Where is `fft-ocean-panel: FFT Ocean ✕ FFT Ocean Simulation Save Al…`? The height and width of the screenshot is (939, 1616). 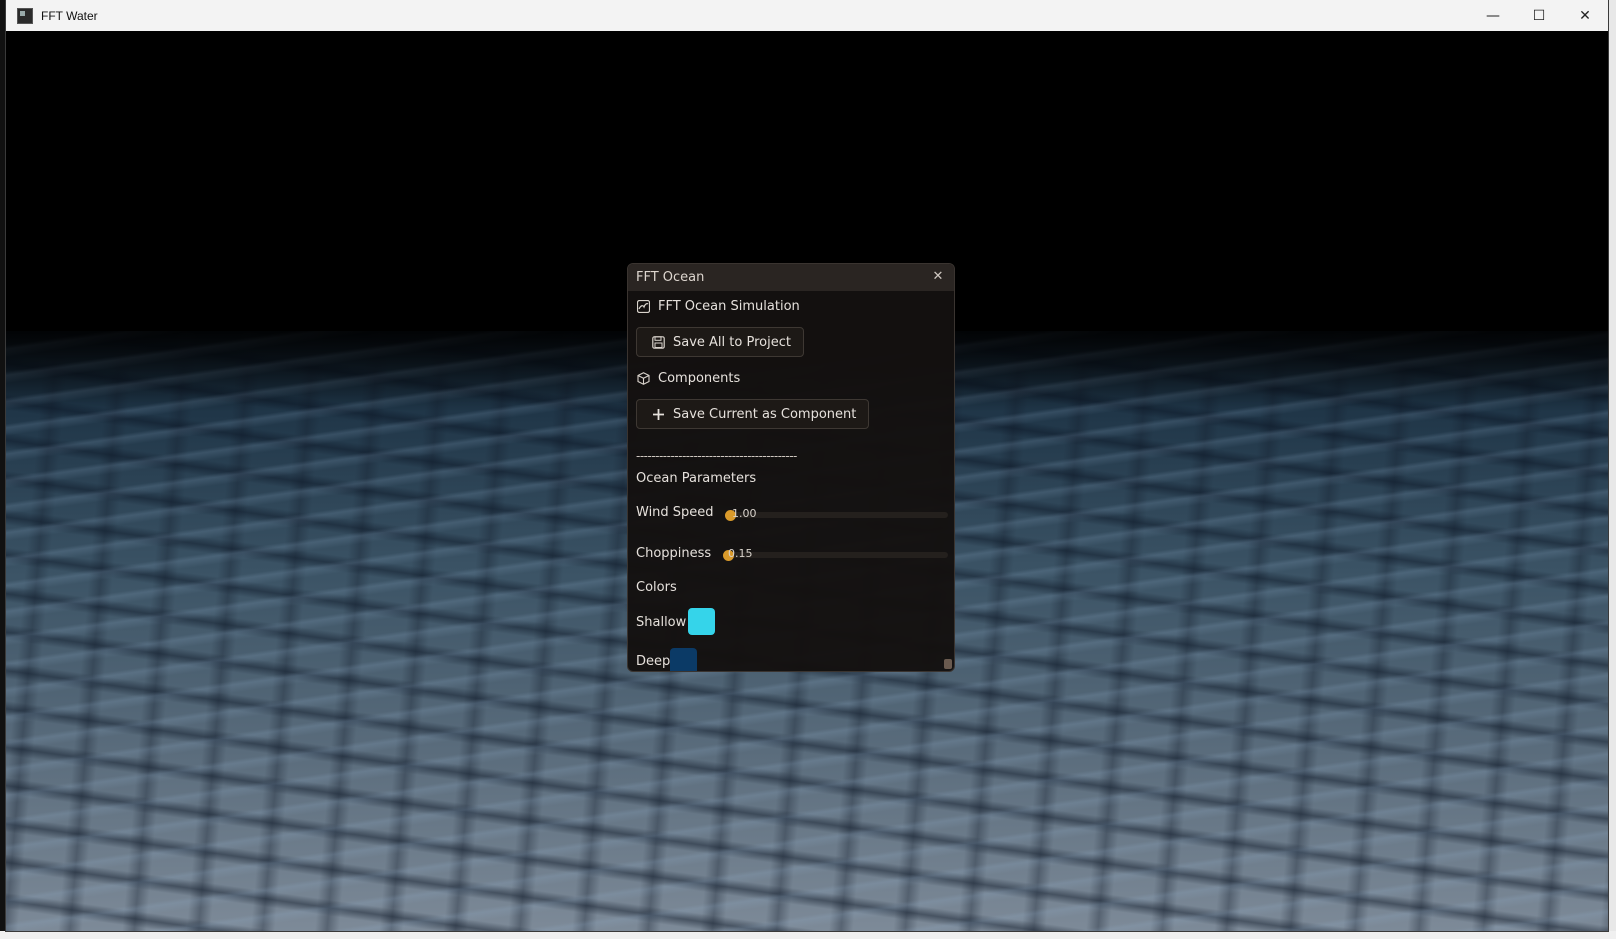
fft-ocean-panel: FFT Ocean ✕ FFT Ocean Simulation Save Al… is located at coordinates (791, 467).